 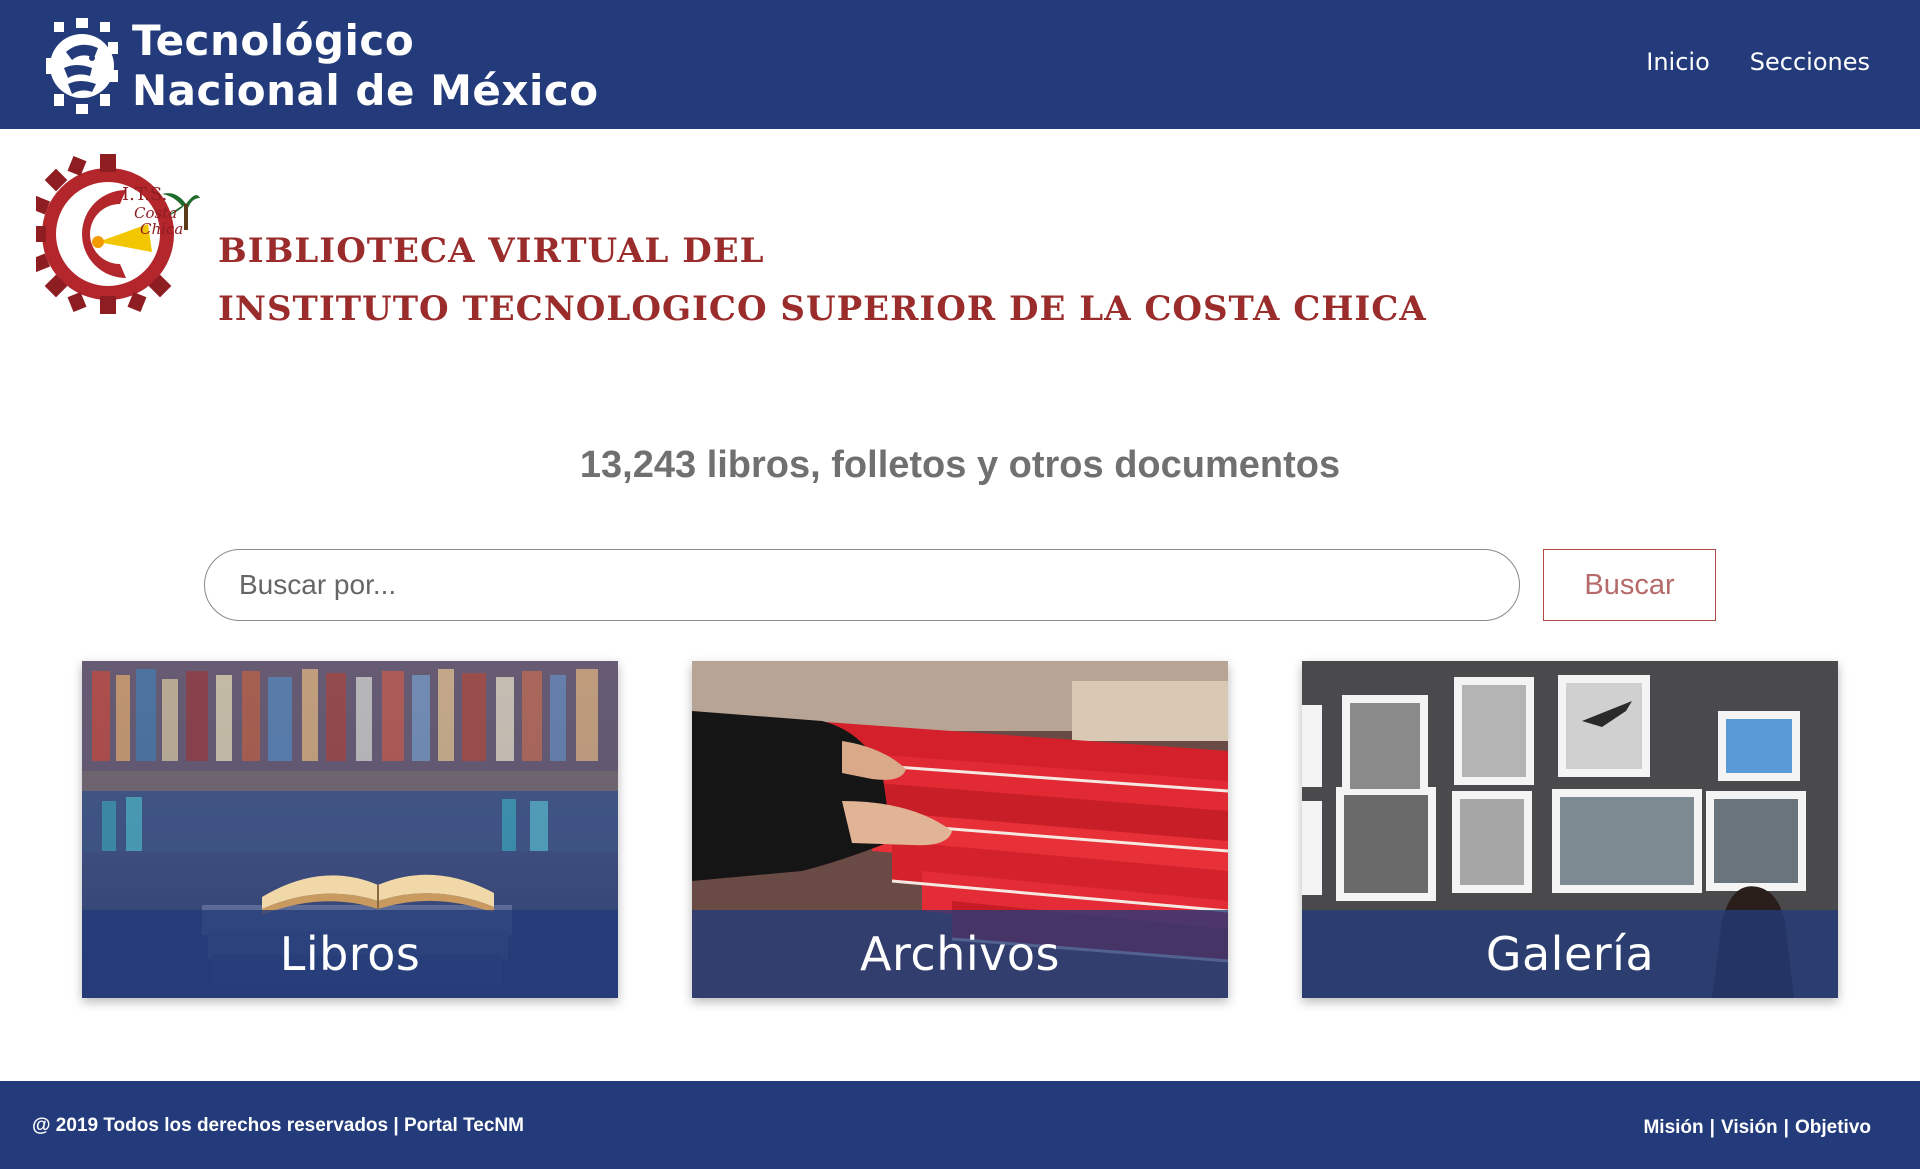 I want to click on card-archivos-label: Archivos, so click(x=960, y=954).